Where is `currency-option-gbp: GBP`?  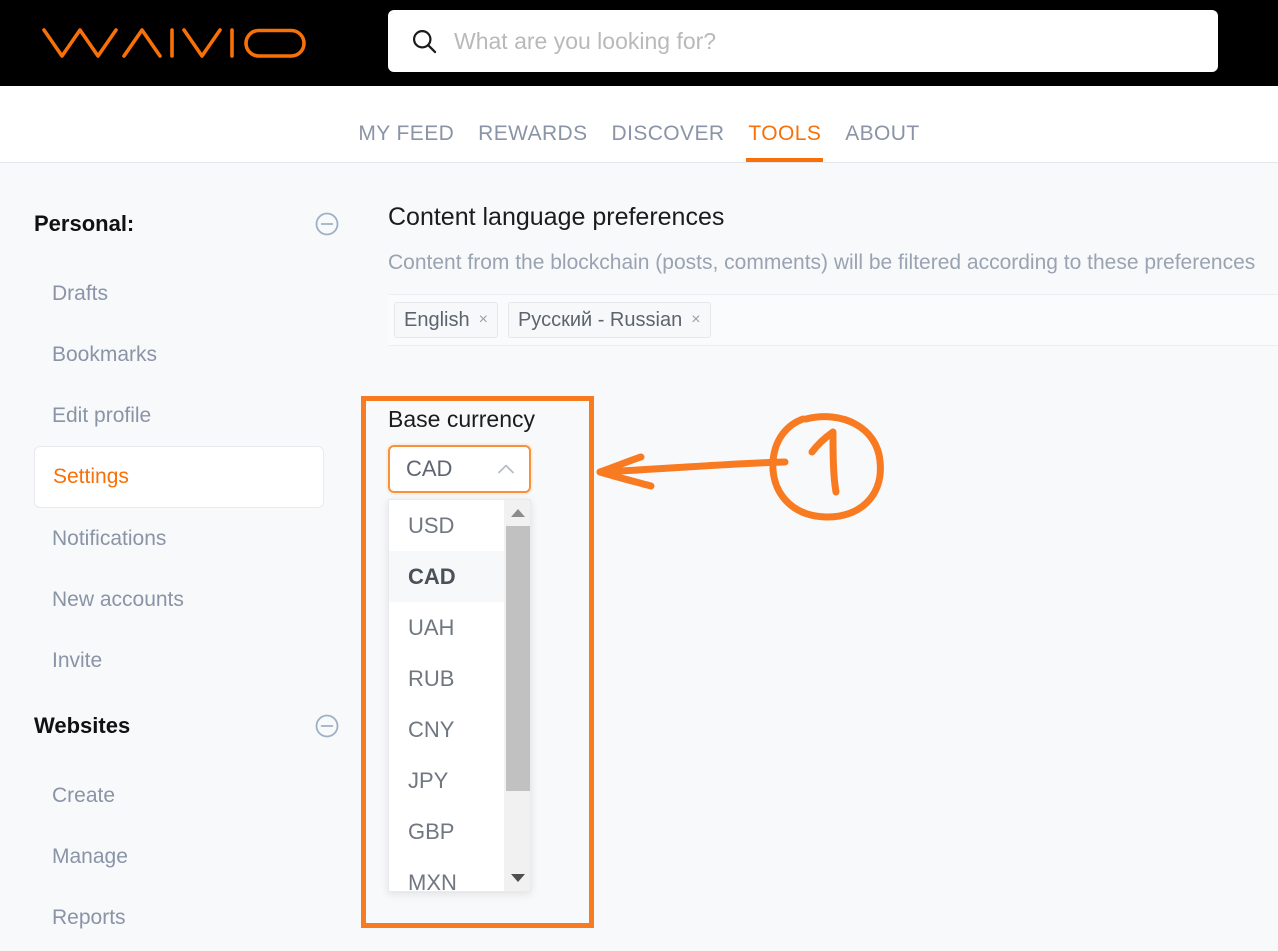
currency-option-gbp: GBP is located at coordinates (446, 831).